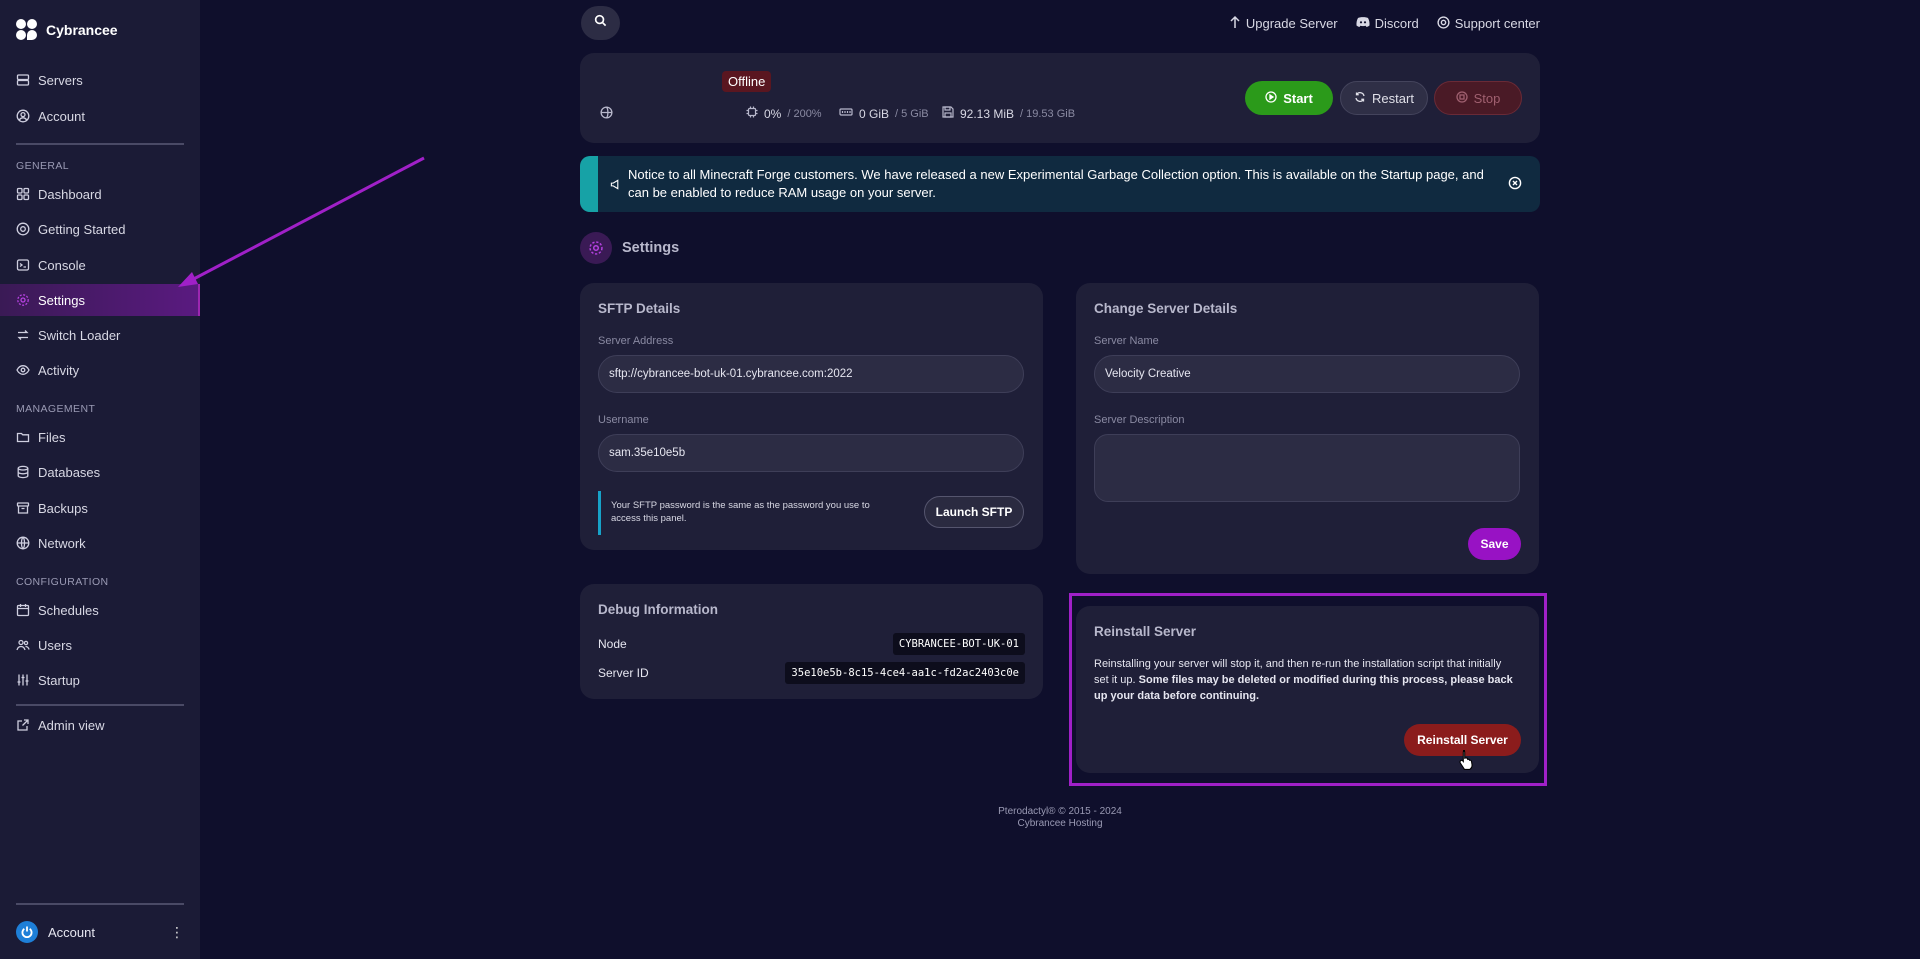 This screenshot has height=959, width=1920. I want to click on disk-value: 92.13 MiB, so click(987, 113).